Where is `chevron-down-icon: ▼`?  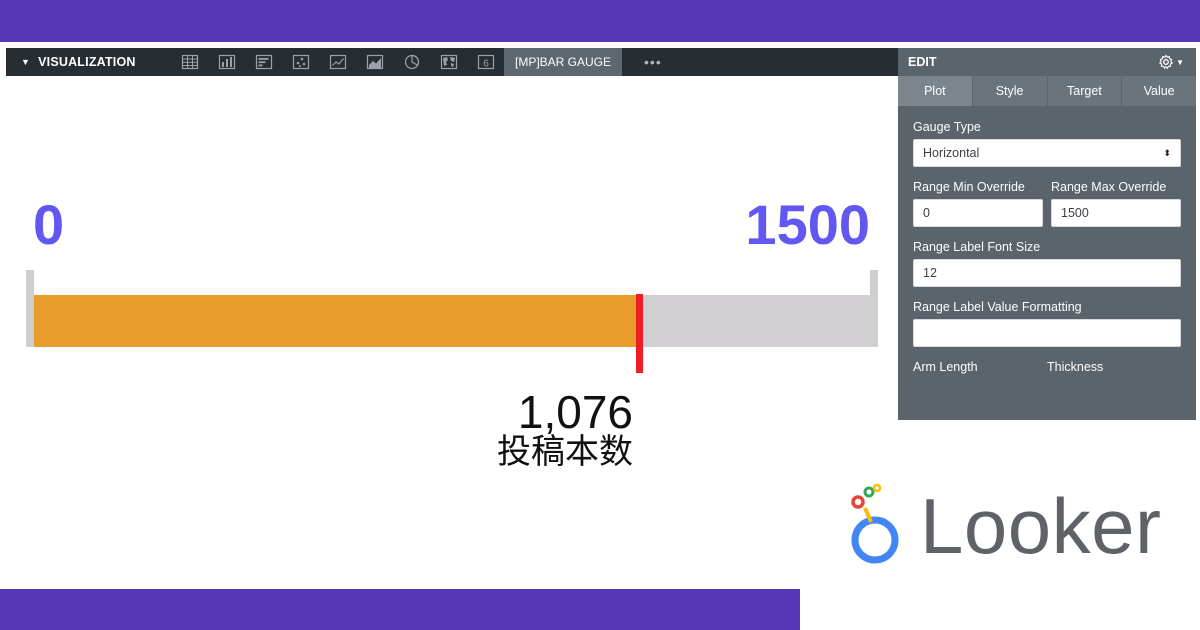 chevron-down-icon: ▼ is located at coordinates (1180, 62).